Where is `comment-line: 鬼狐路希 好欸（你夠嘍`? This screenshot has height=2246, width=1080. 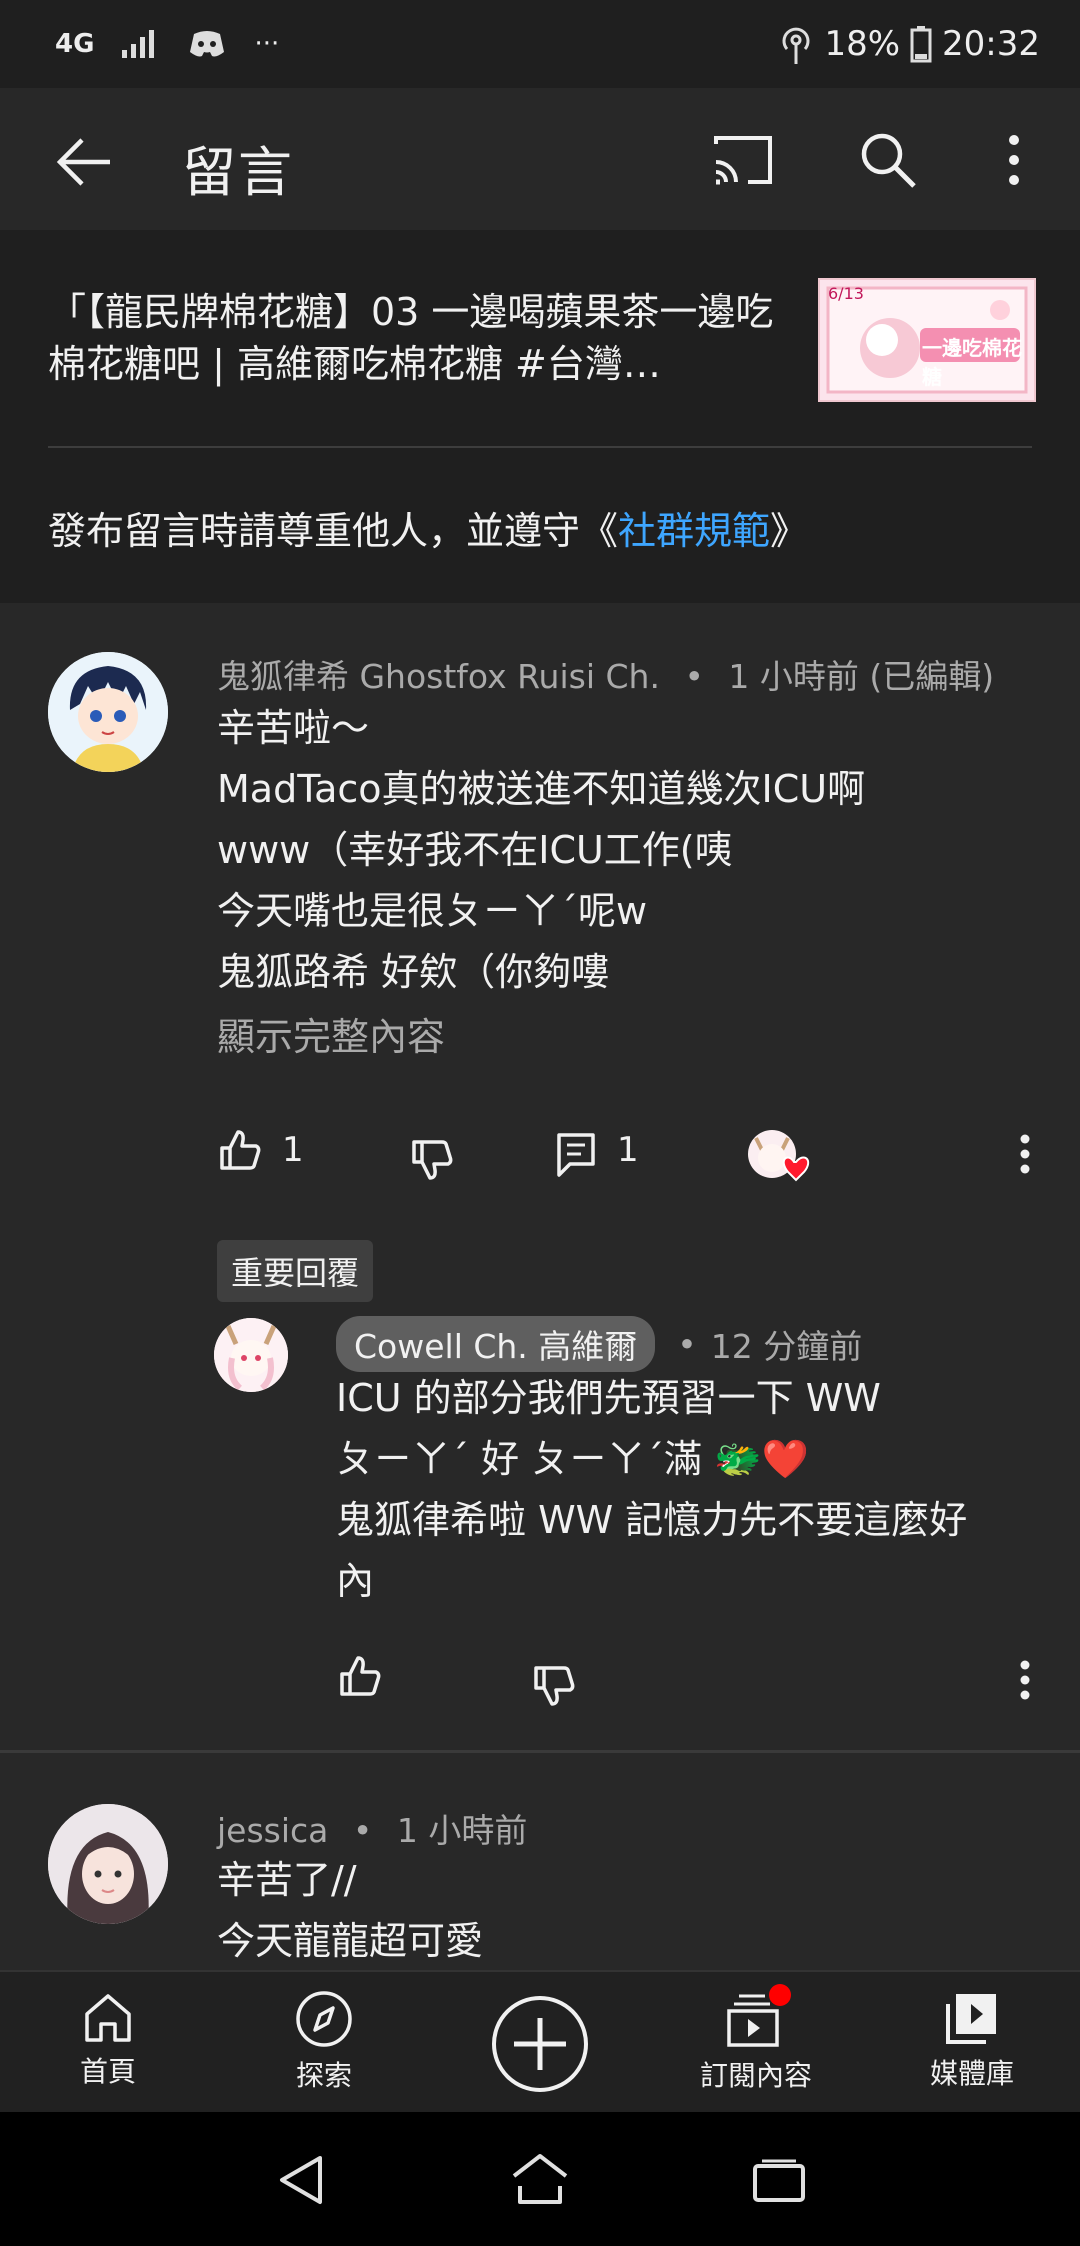 comment-line: 鬼狐路希 好欸（你夠嘍 is located at coordinates (413, 972).